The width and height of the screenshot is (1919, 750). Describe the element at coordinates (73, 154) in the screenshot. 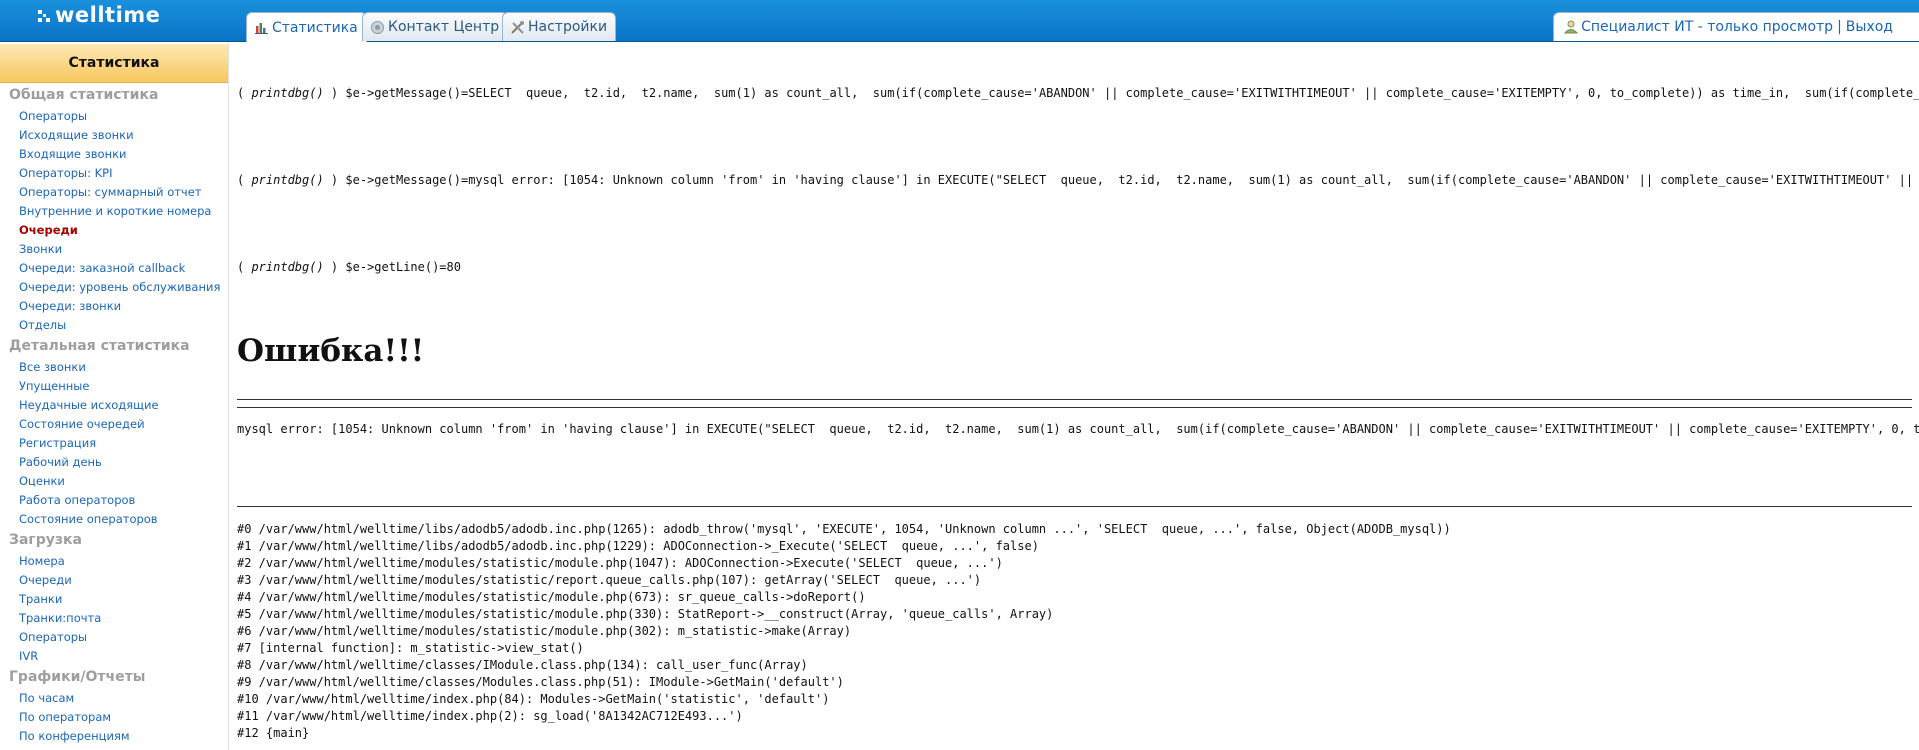

I see `sidebar-item-incoming-calls: Входящие звонки` at that location.